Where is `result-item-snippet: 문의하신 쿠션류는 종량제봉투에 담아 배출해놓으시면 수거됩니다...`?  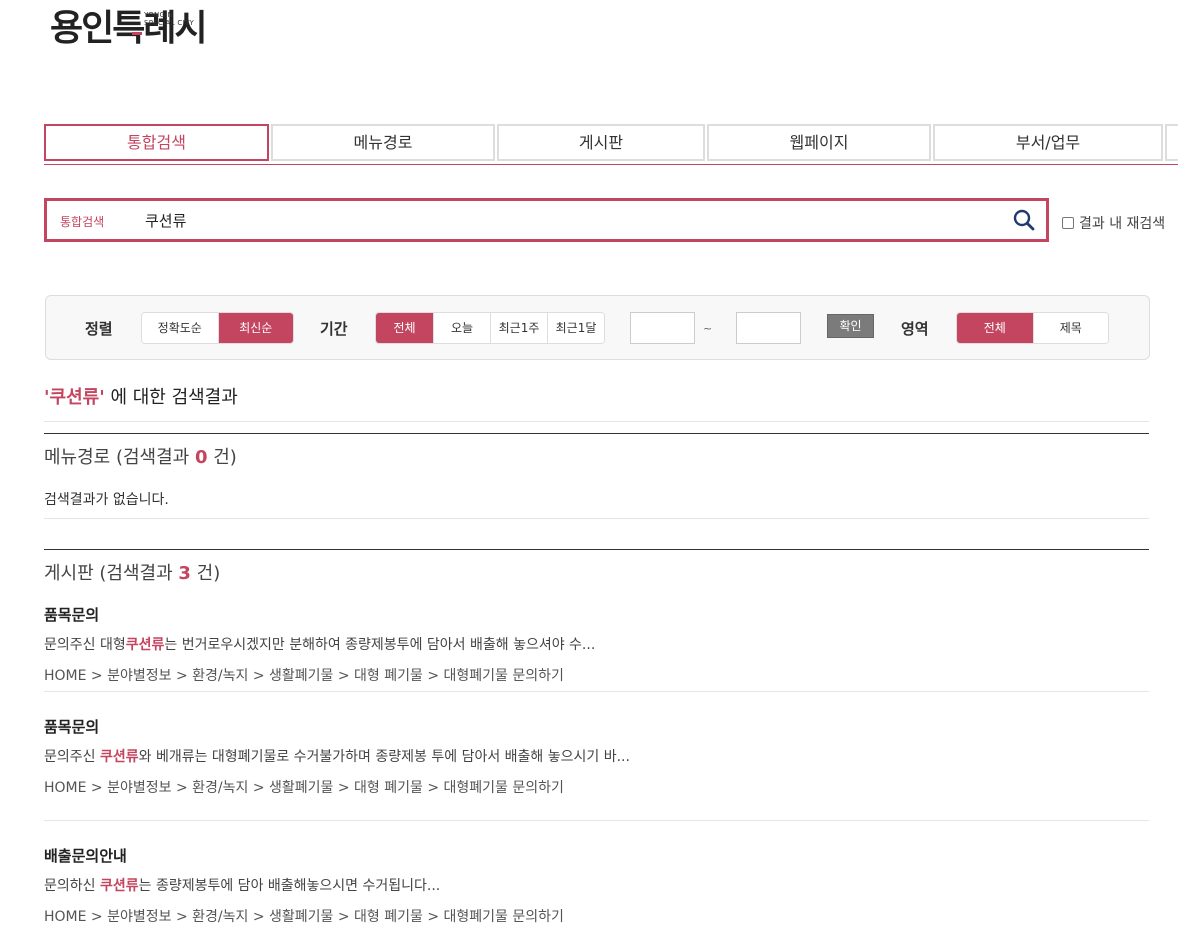 result-item-snippet: 문의하신 쿠션류는 종량제봉투에 담아 배출해놓으시면 수거됩니다... is located at coordinates (242, 886).